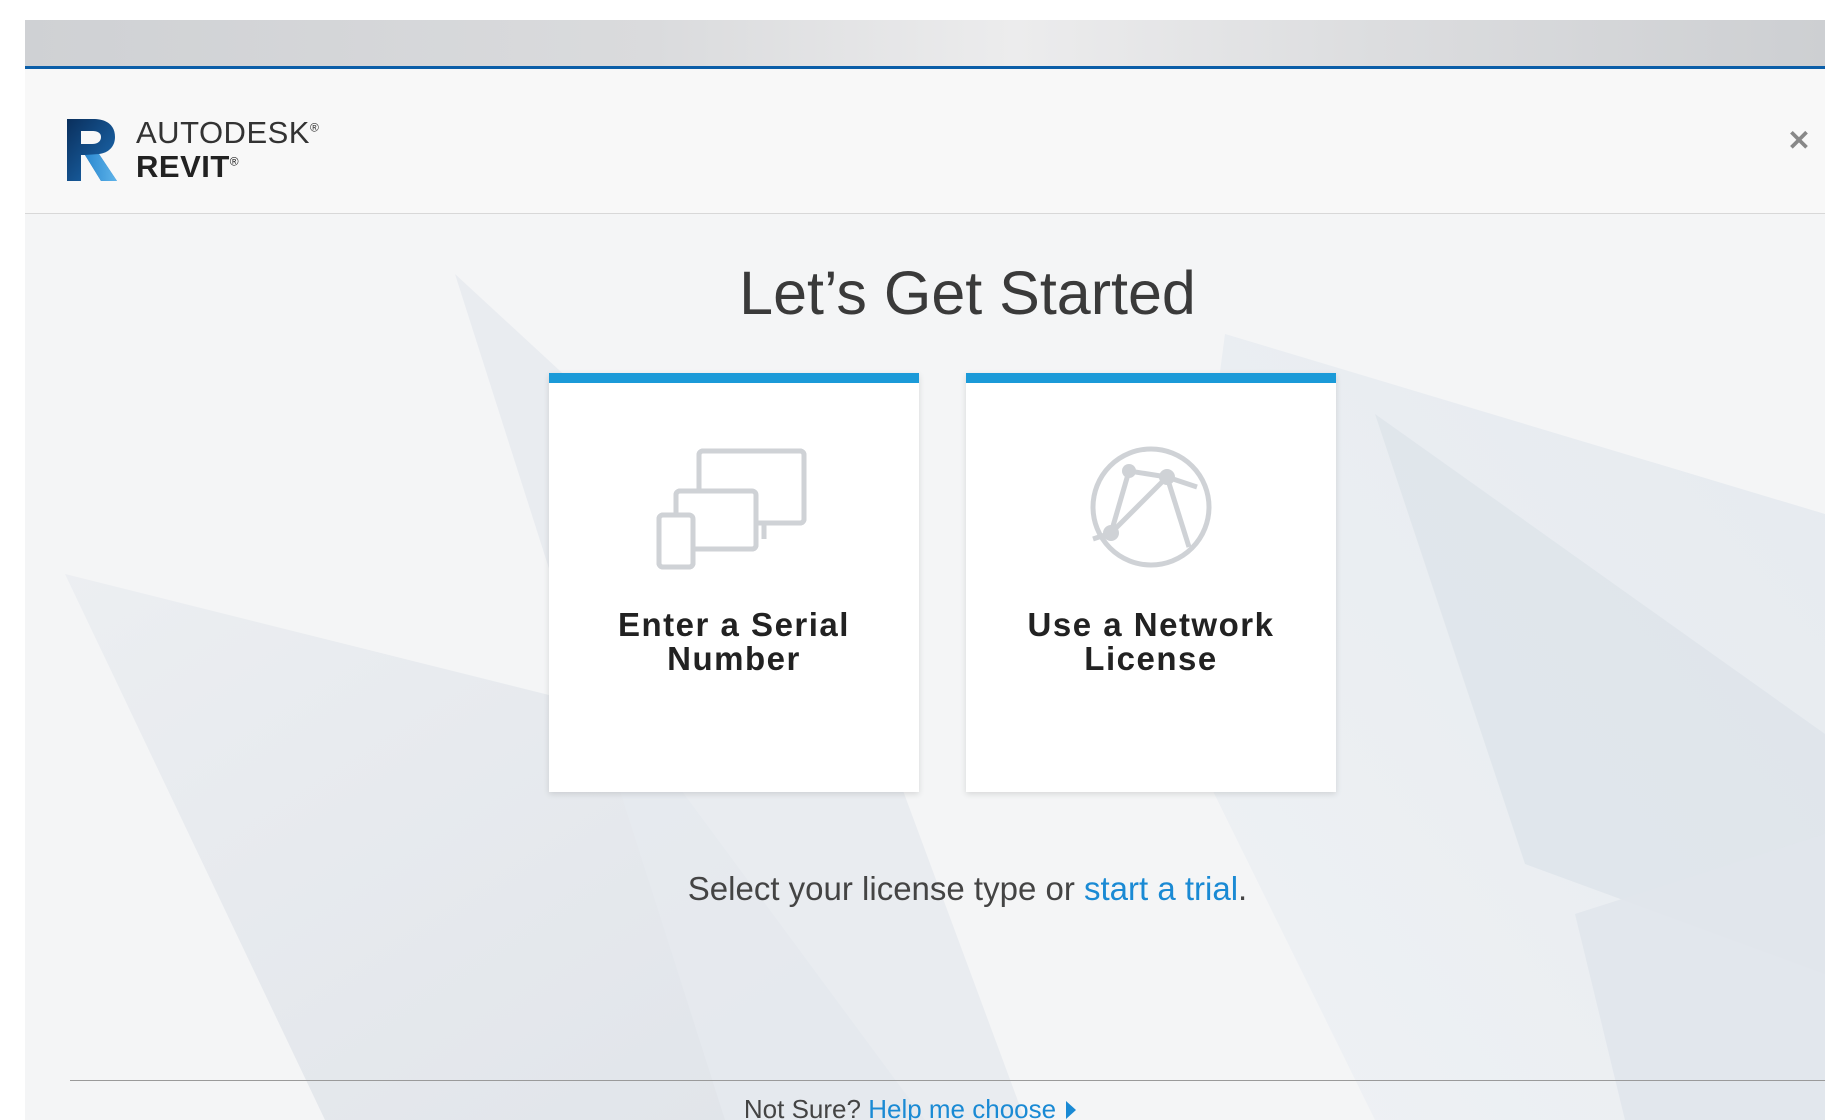 This screenshot has width=1825, height=1120. Describe the element at coordinates (967, 293) in the screenshot. I see `page-title: Let’s Get Started` at that location.